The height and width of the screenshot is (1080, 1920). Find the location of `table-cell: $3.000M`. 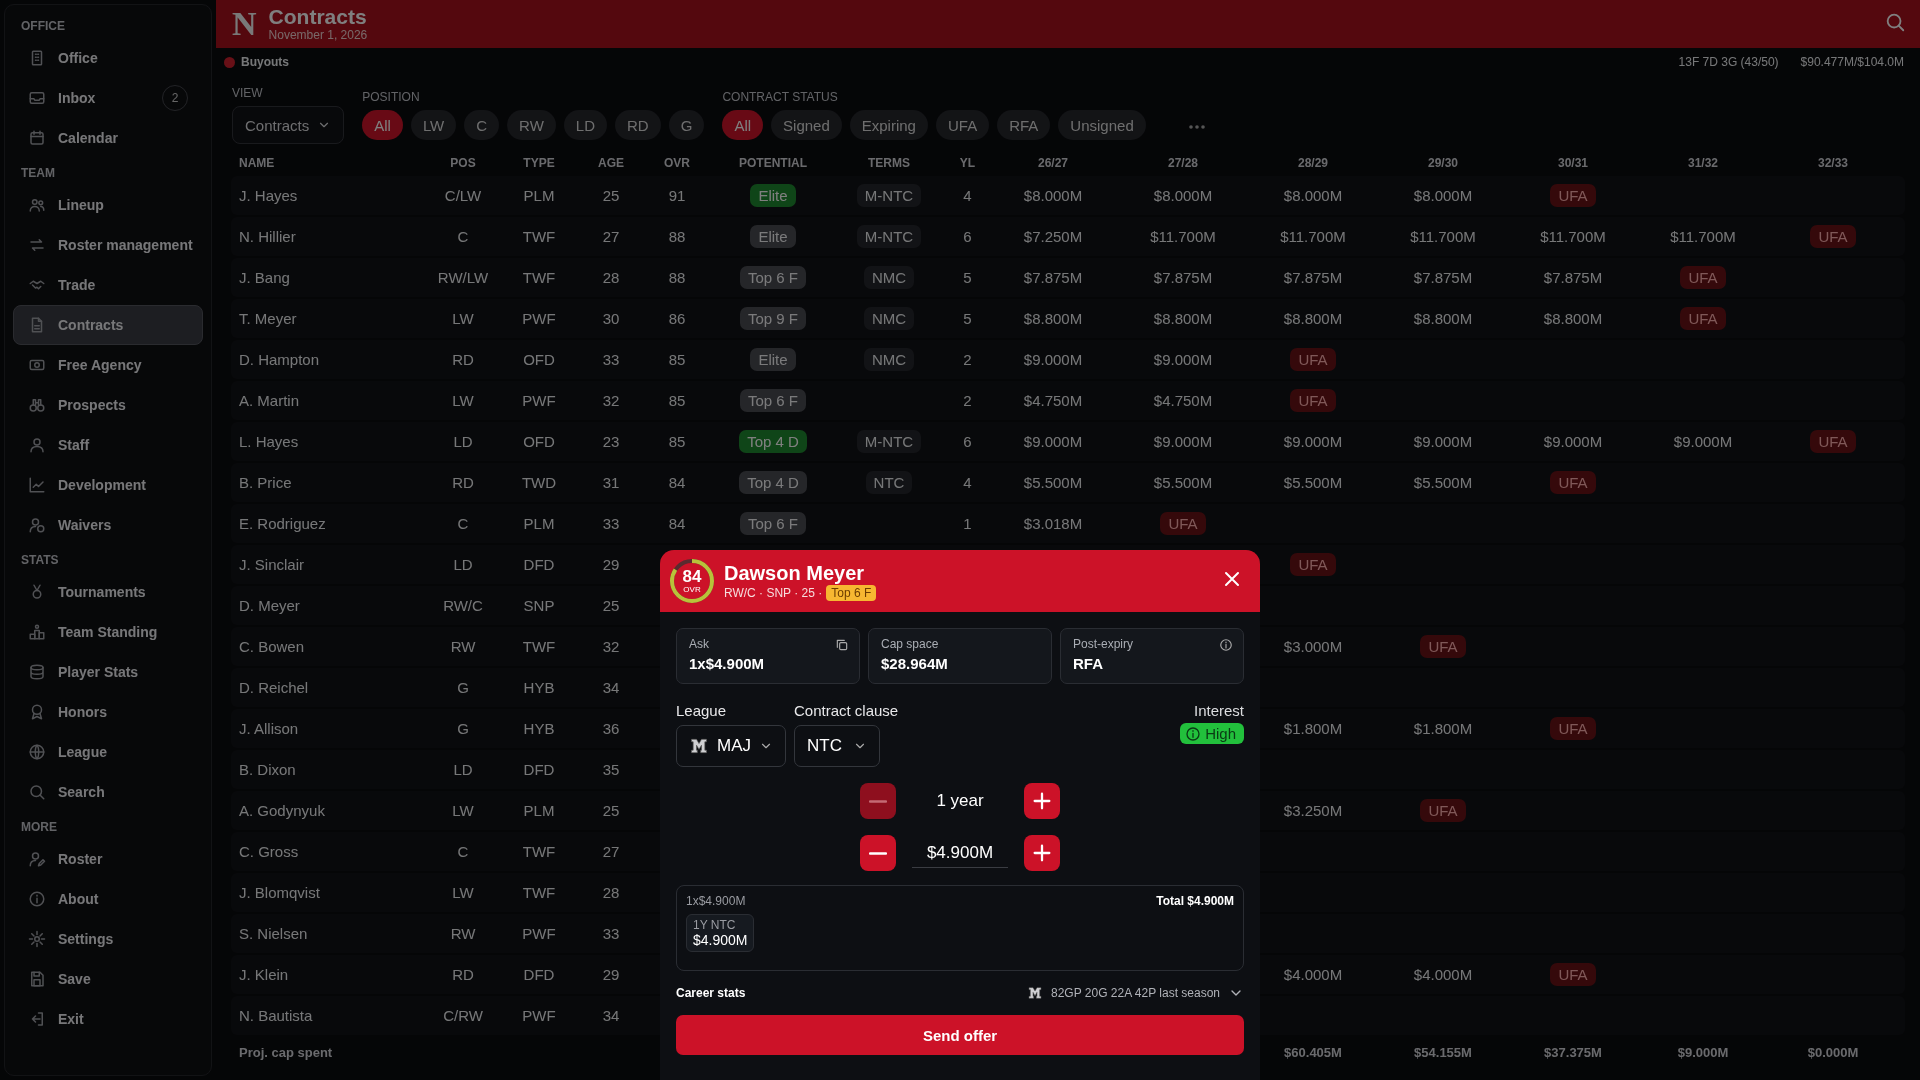

table-cell: $3.000M is located at coordinates (1313, 646).